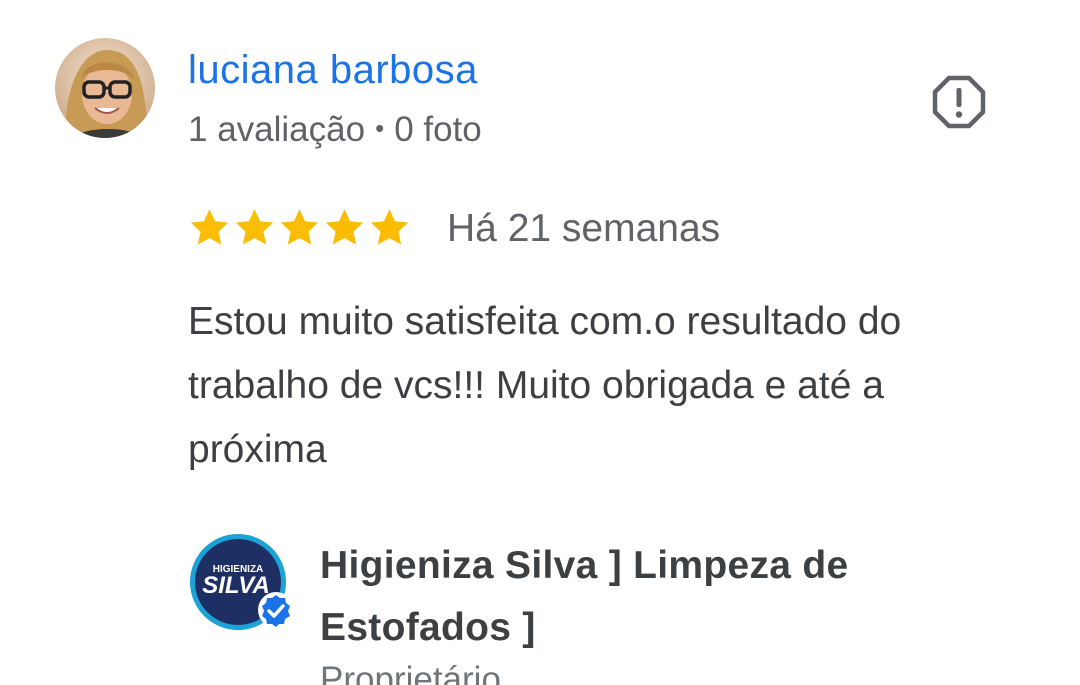 The height and width of the screenshot is (685, 1080). Describe the element at coordinates (276, 610) in the screenshot. I see `verified-badge-icon` at that location.